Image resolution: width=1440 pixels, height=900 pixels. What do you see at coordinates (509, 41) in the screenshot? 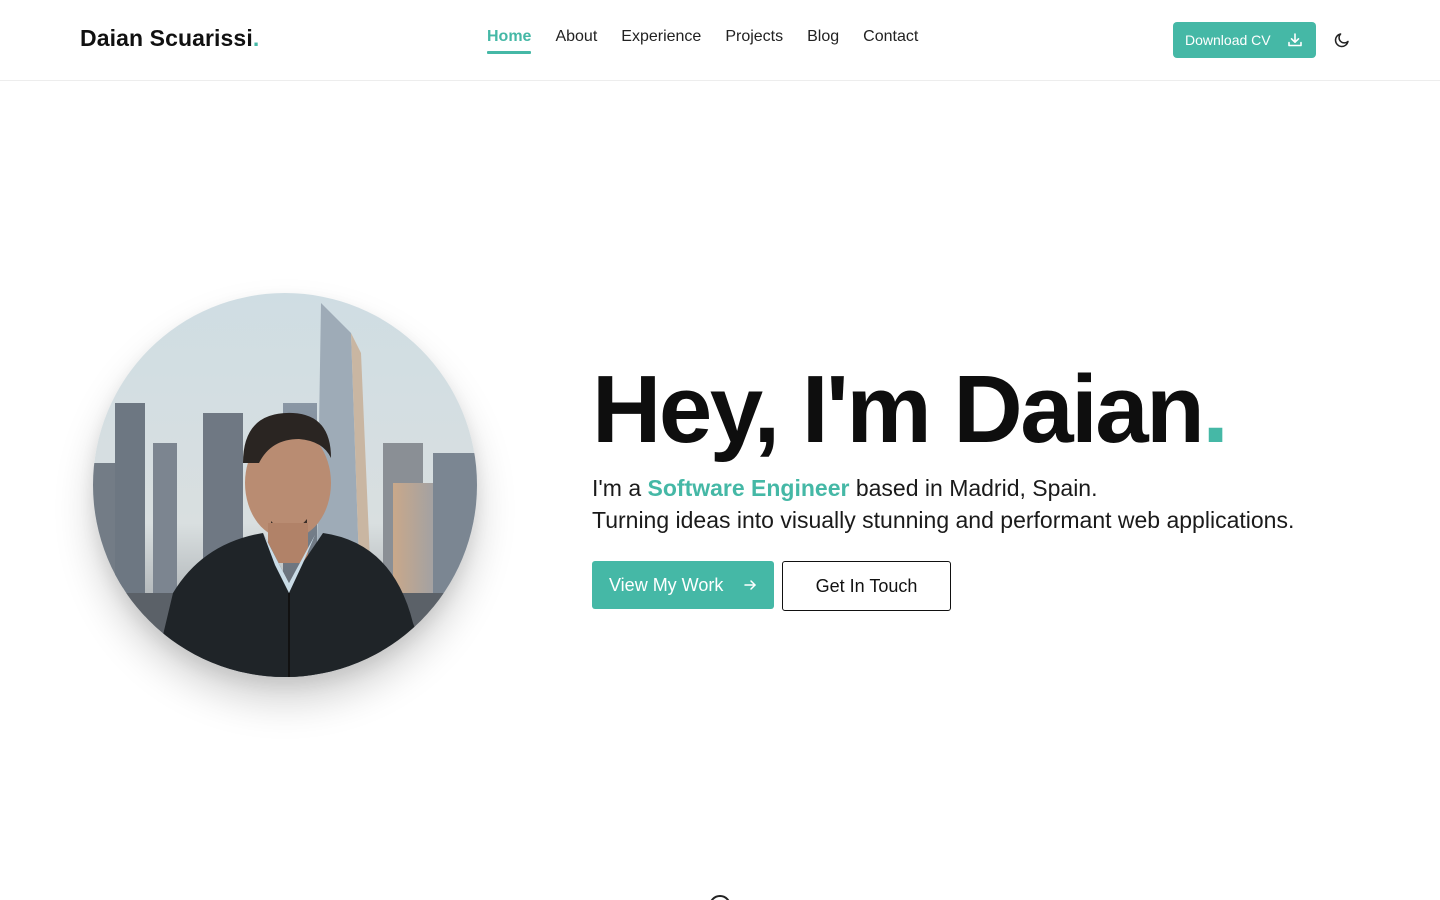
I see `nav-link-home: Home` at bounding box center [509, 41].